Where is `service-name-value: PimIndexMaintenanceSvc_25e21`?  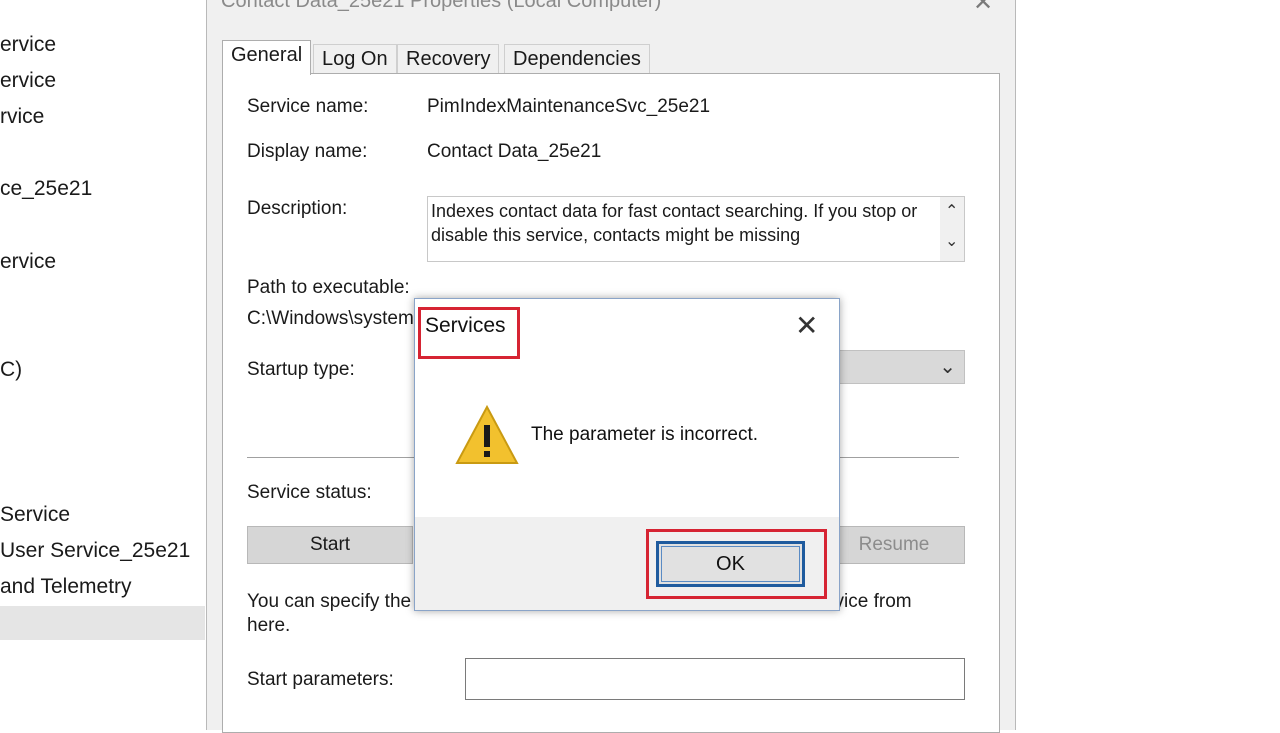 service-name-value: PimIndexMaintenanceSvc_25e21 is located at coordinates (569, 106).